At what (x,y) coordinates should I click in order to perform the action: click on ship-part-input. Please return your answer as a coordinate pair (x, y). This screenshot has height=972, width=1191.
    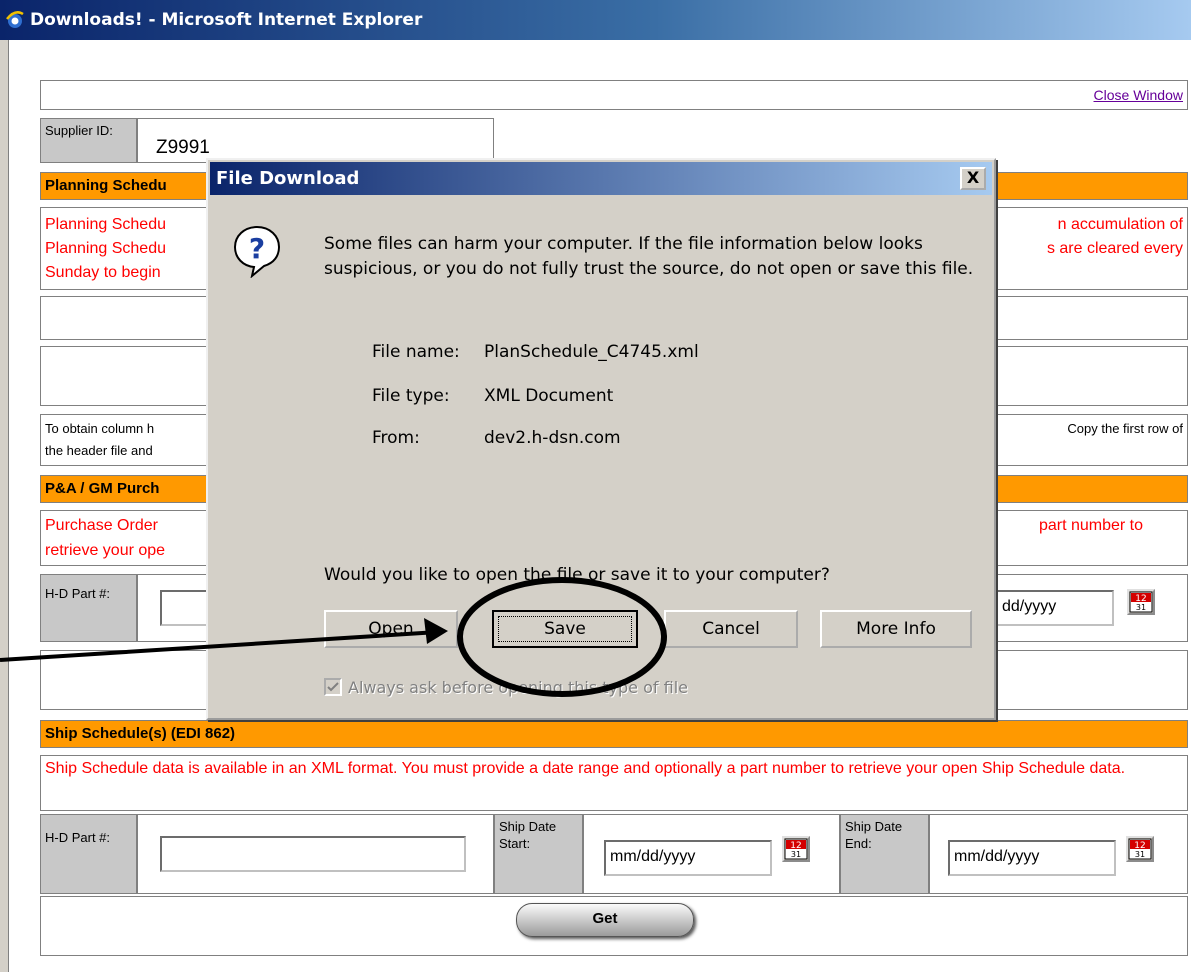
    Looking at the image, I should click on (313, 854).